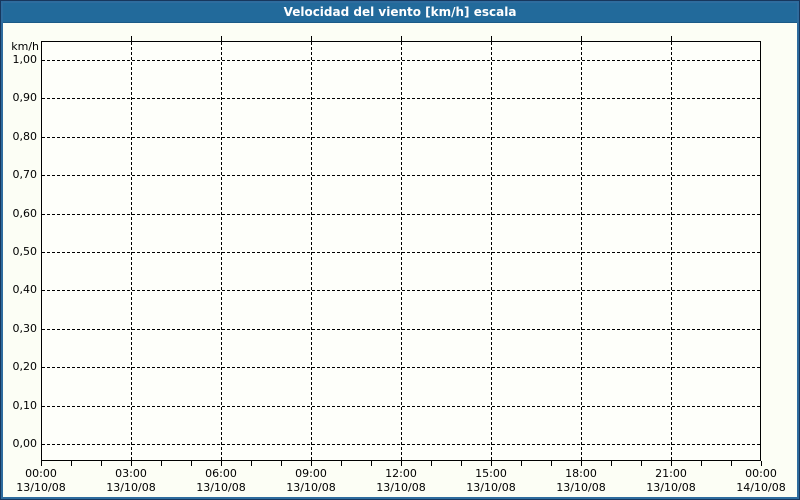 This screenshot has width=800, height=500. What do you see at coordinates (25, 213) in the screenshot?
I see `y-tick-label: 0,60` at bounding box center [25, 213].